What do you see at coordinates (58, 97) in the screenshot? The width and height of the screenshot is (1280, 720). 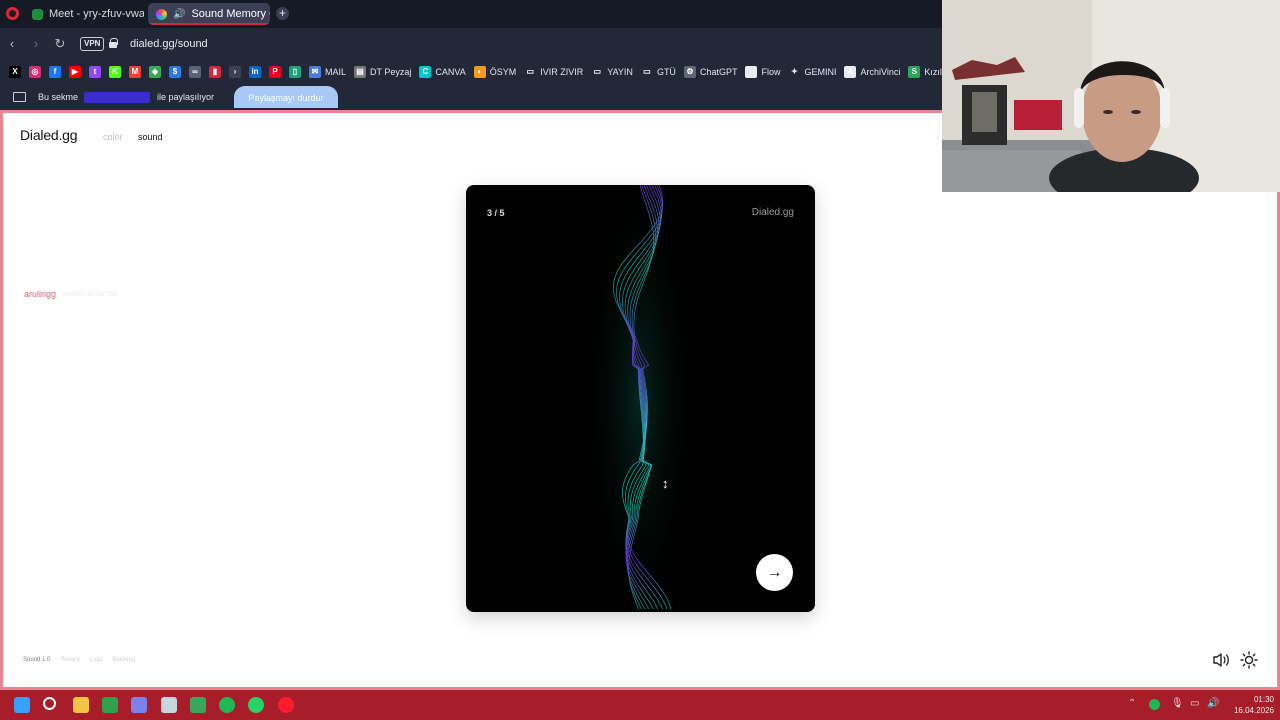 I see `share-prefix: Bu sekme` at bounding box center [58, 97].